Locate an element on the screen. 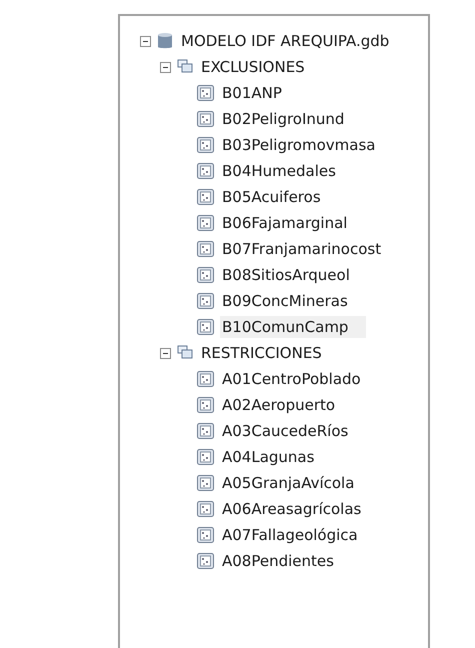  tree-item: B05Acuiferos is located at coordinates (271, 197).